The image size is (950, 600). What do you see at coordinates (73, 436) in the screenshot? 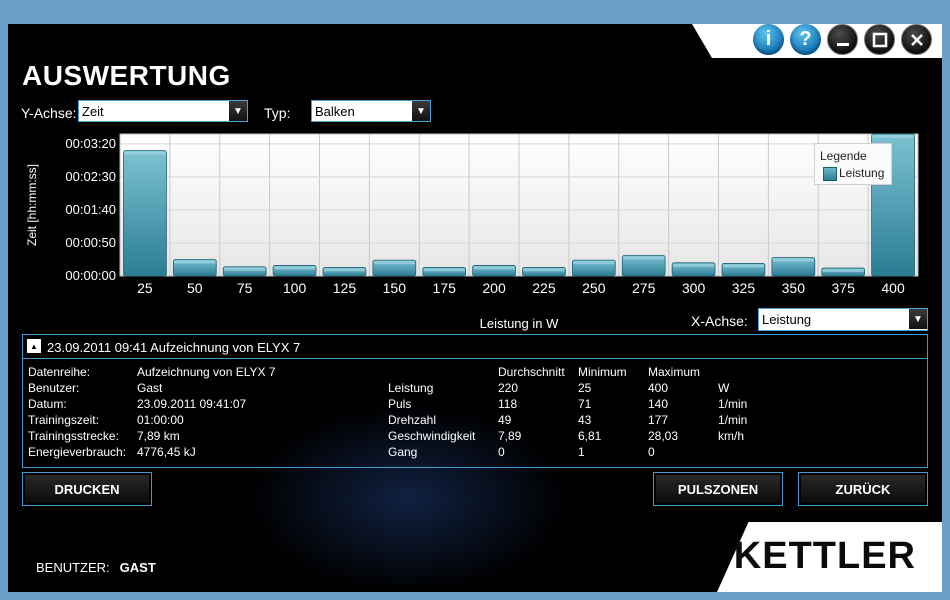
I see `info-label: Trainingsstrecke:` at bounding box center [73, 436].